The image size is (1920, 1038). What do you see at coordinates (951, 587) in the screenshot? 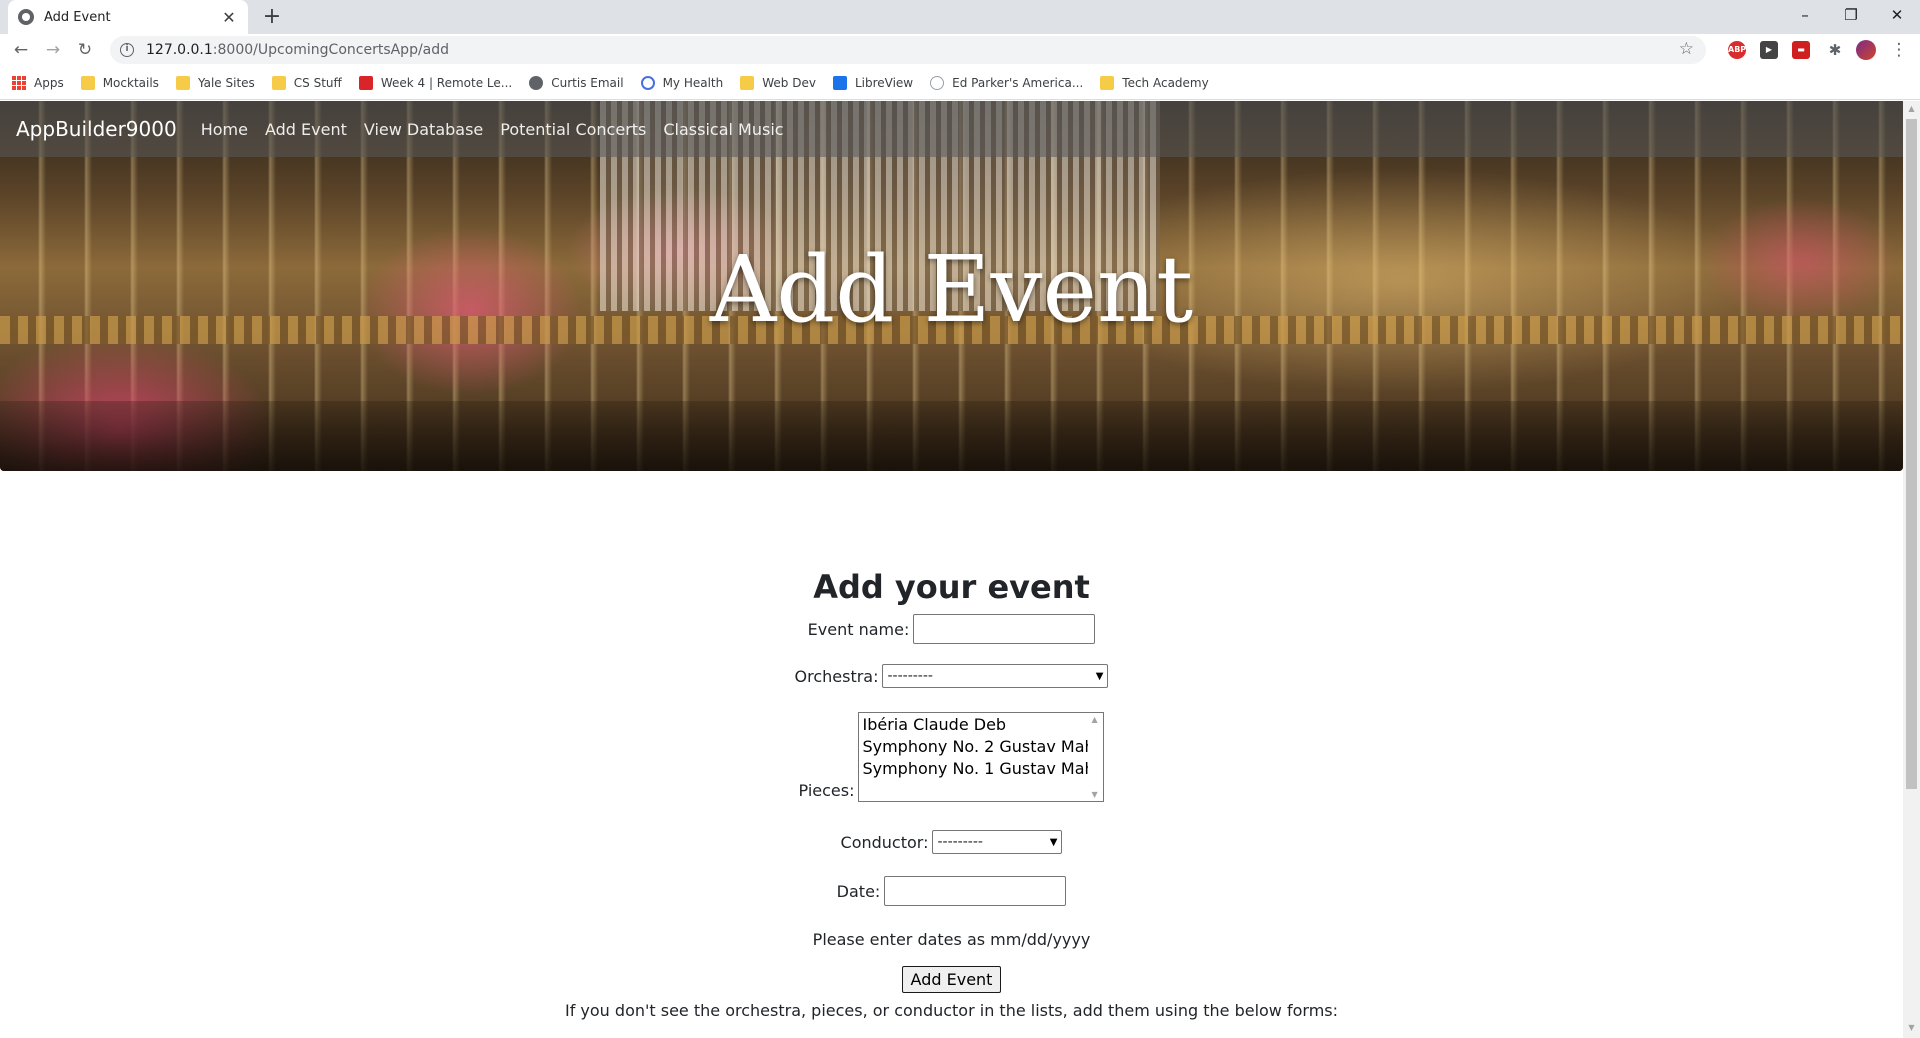
I see `form-heading: Add your event` at bounding box center [951, 587].